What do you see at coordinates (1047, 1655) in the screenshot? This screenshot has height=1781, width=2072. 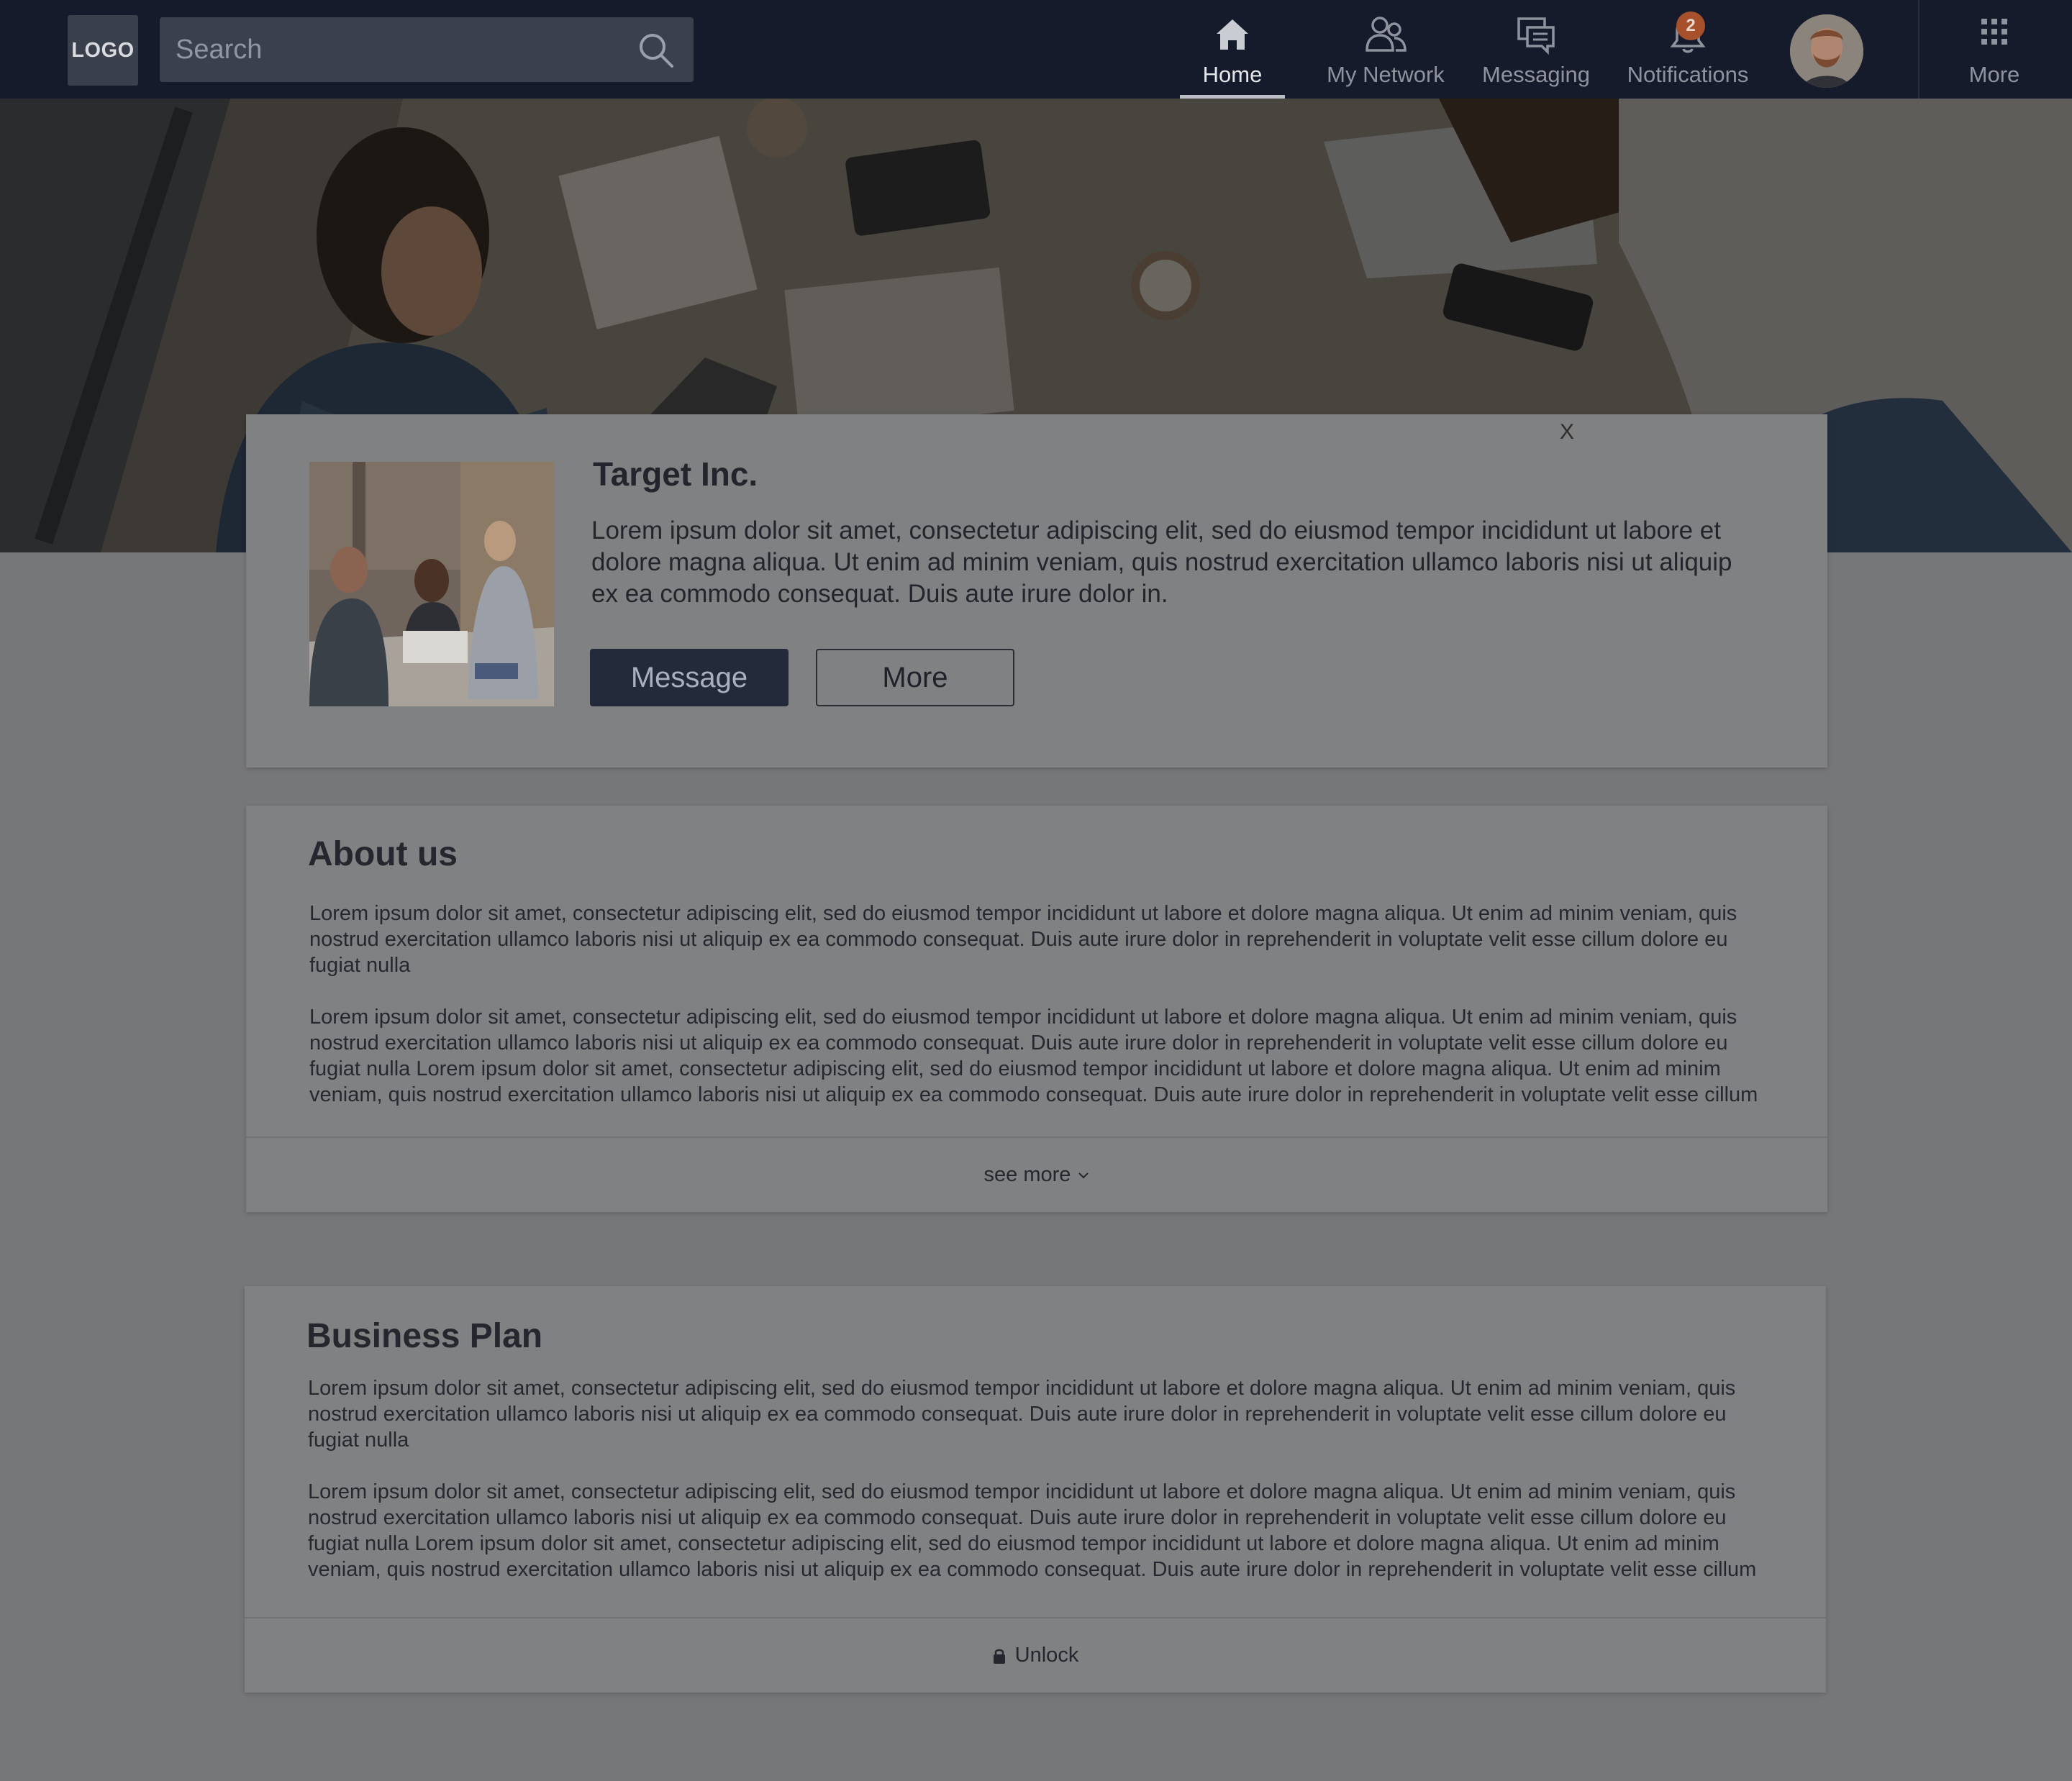 I see `unlock-label: Unlock` at bounding box center [1047, 1655].